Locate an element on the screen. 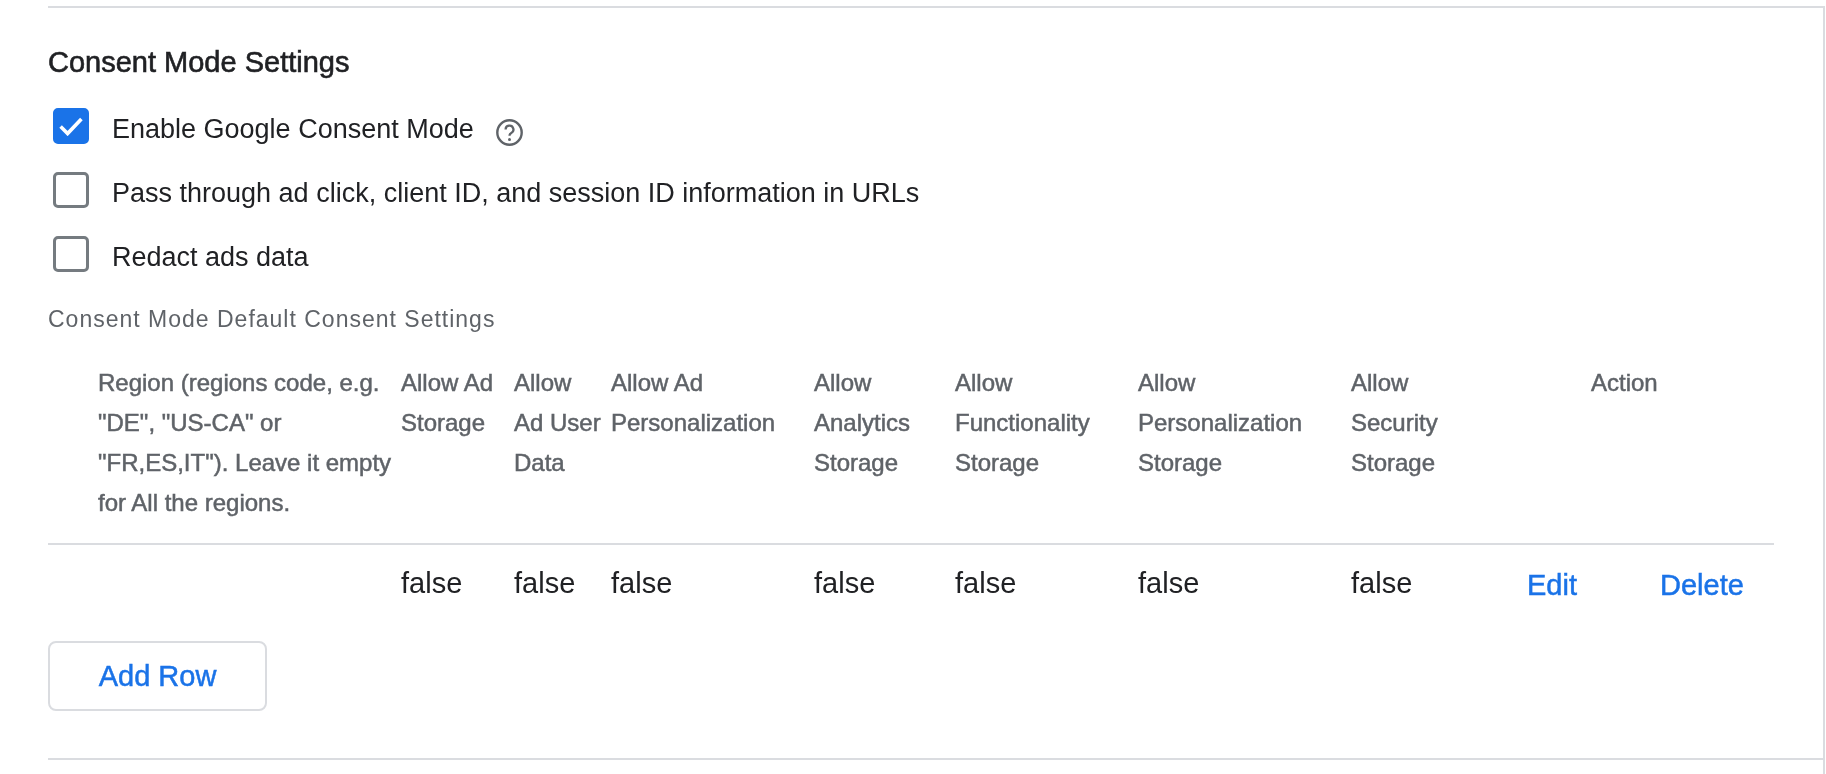  add-row-button: Add Row is located at coordinates (157, 676).